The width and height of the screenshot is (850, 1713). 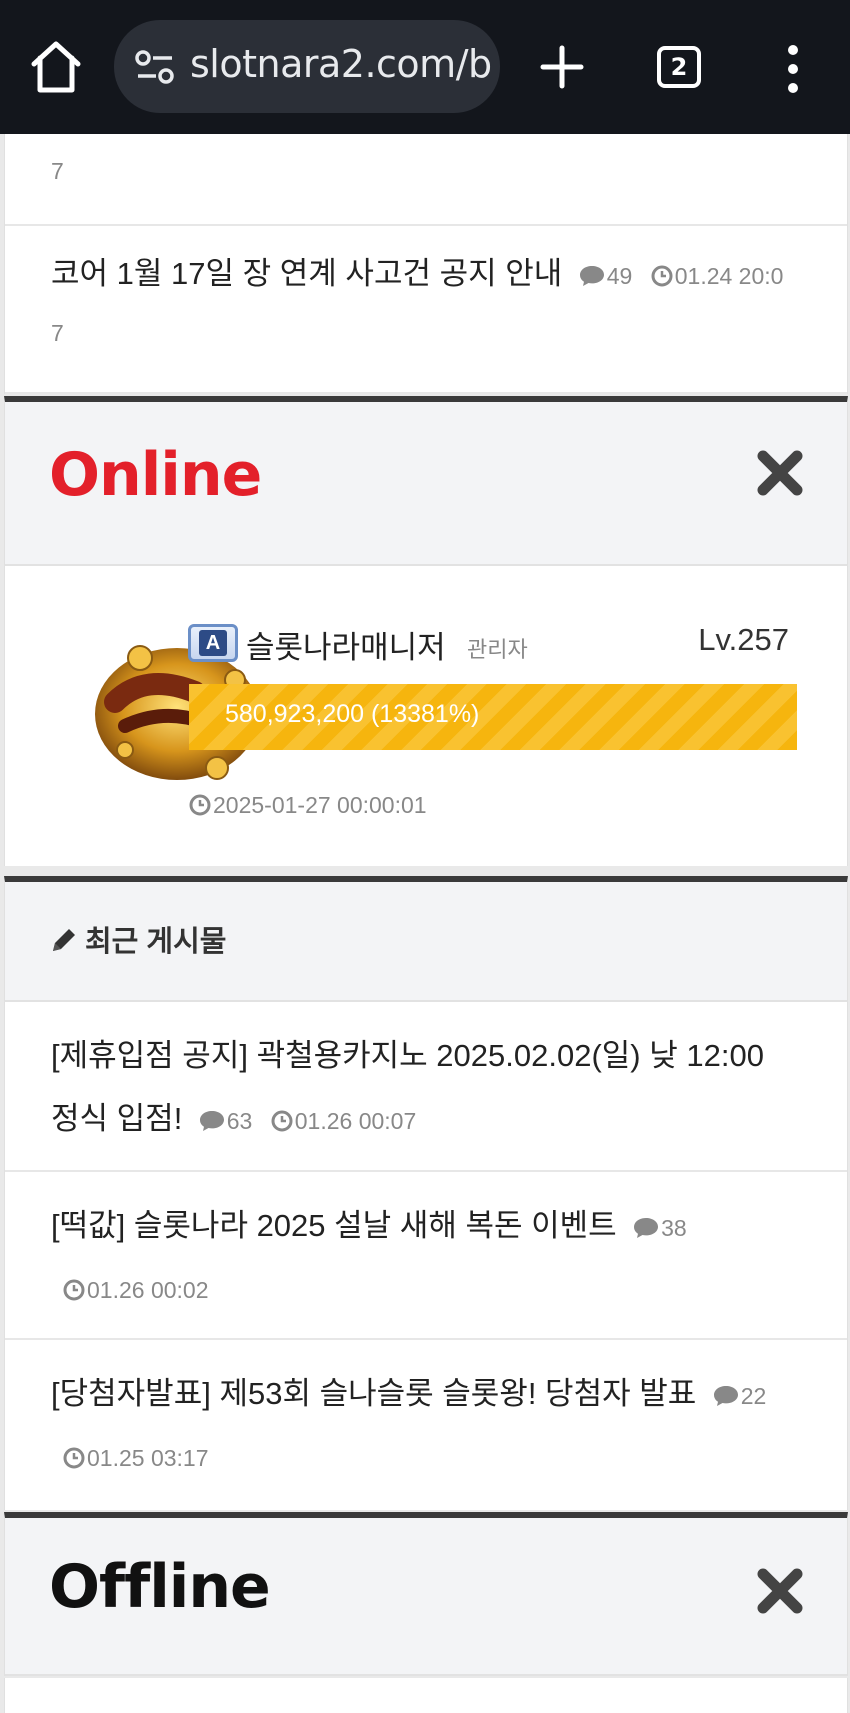 I want to click on post-time-value: 01.26 00:02, so click(x=148, y=1290).